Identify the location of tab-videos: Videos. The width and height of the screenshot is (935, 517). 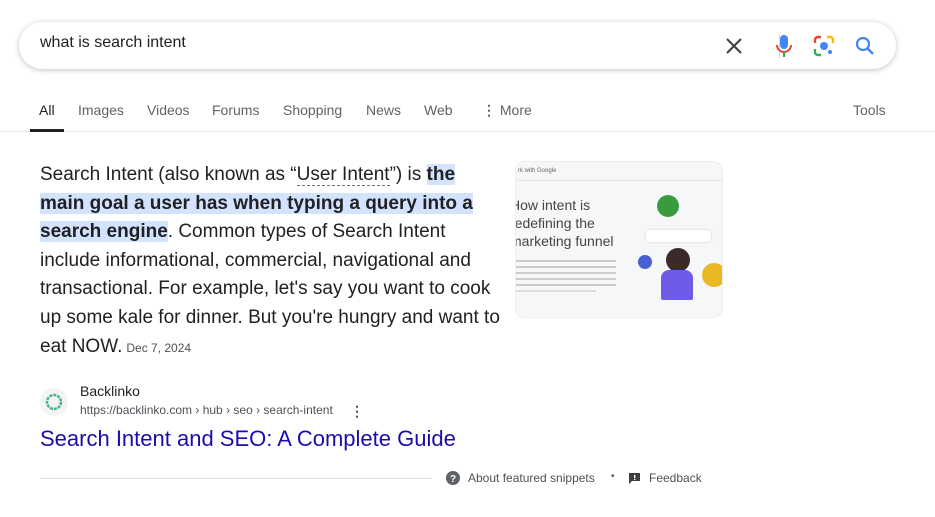
(168, 110).